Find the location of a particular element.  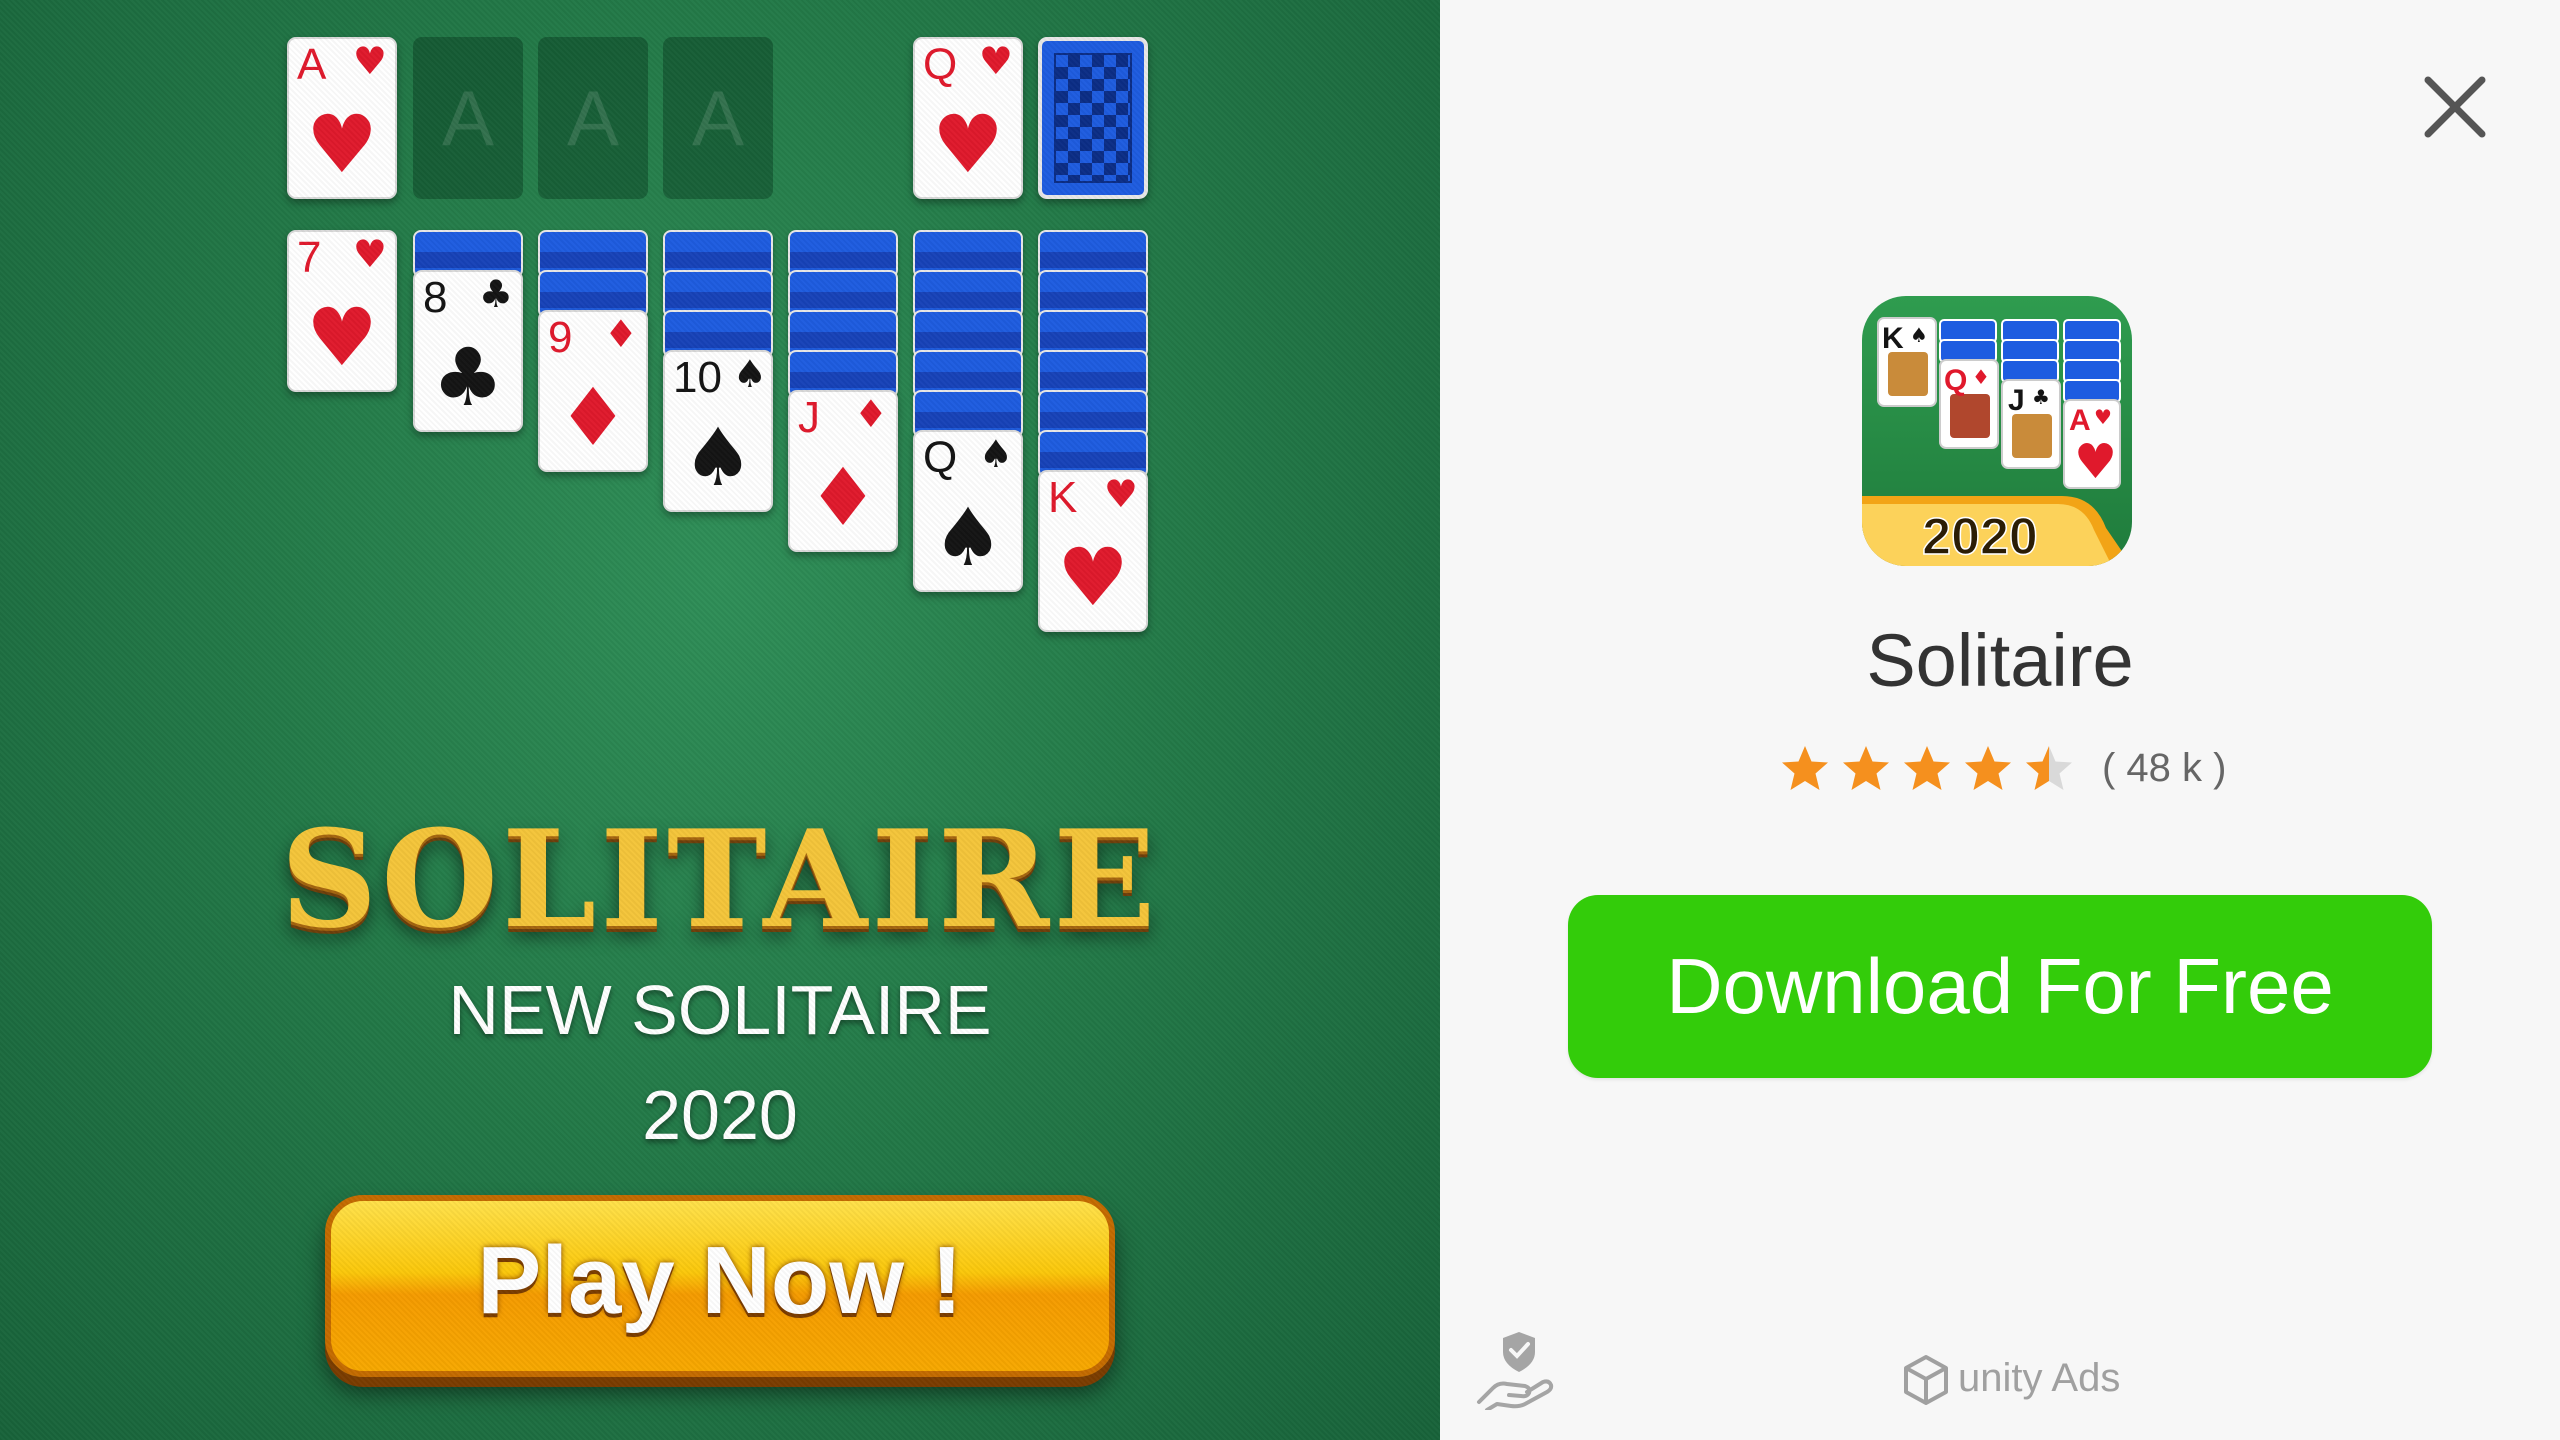

waste-card-queen-hearts: Q ♥ ♥ is located at coordinates (968, 118).